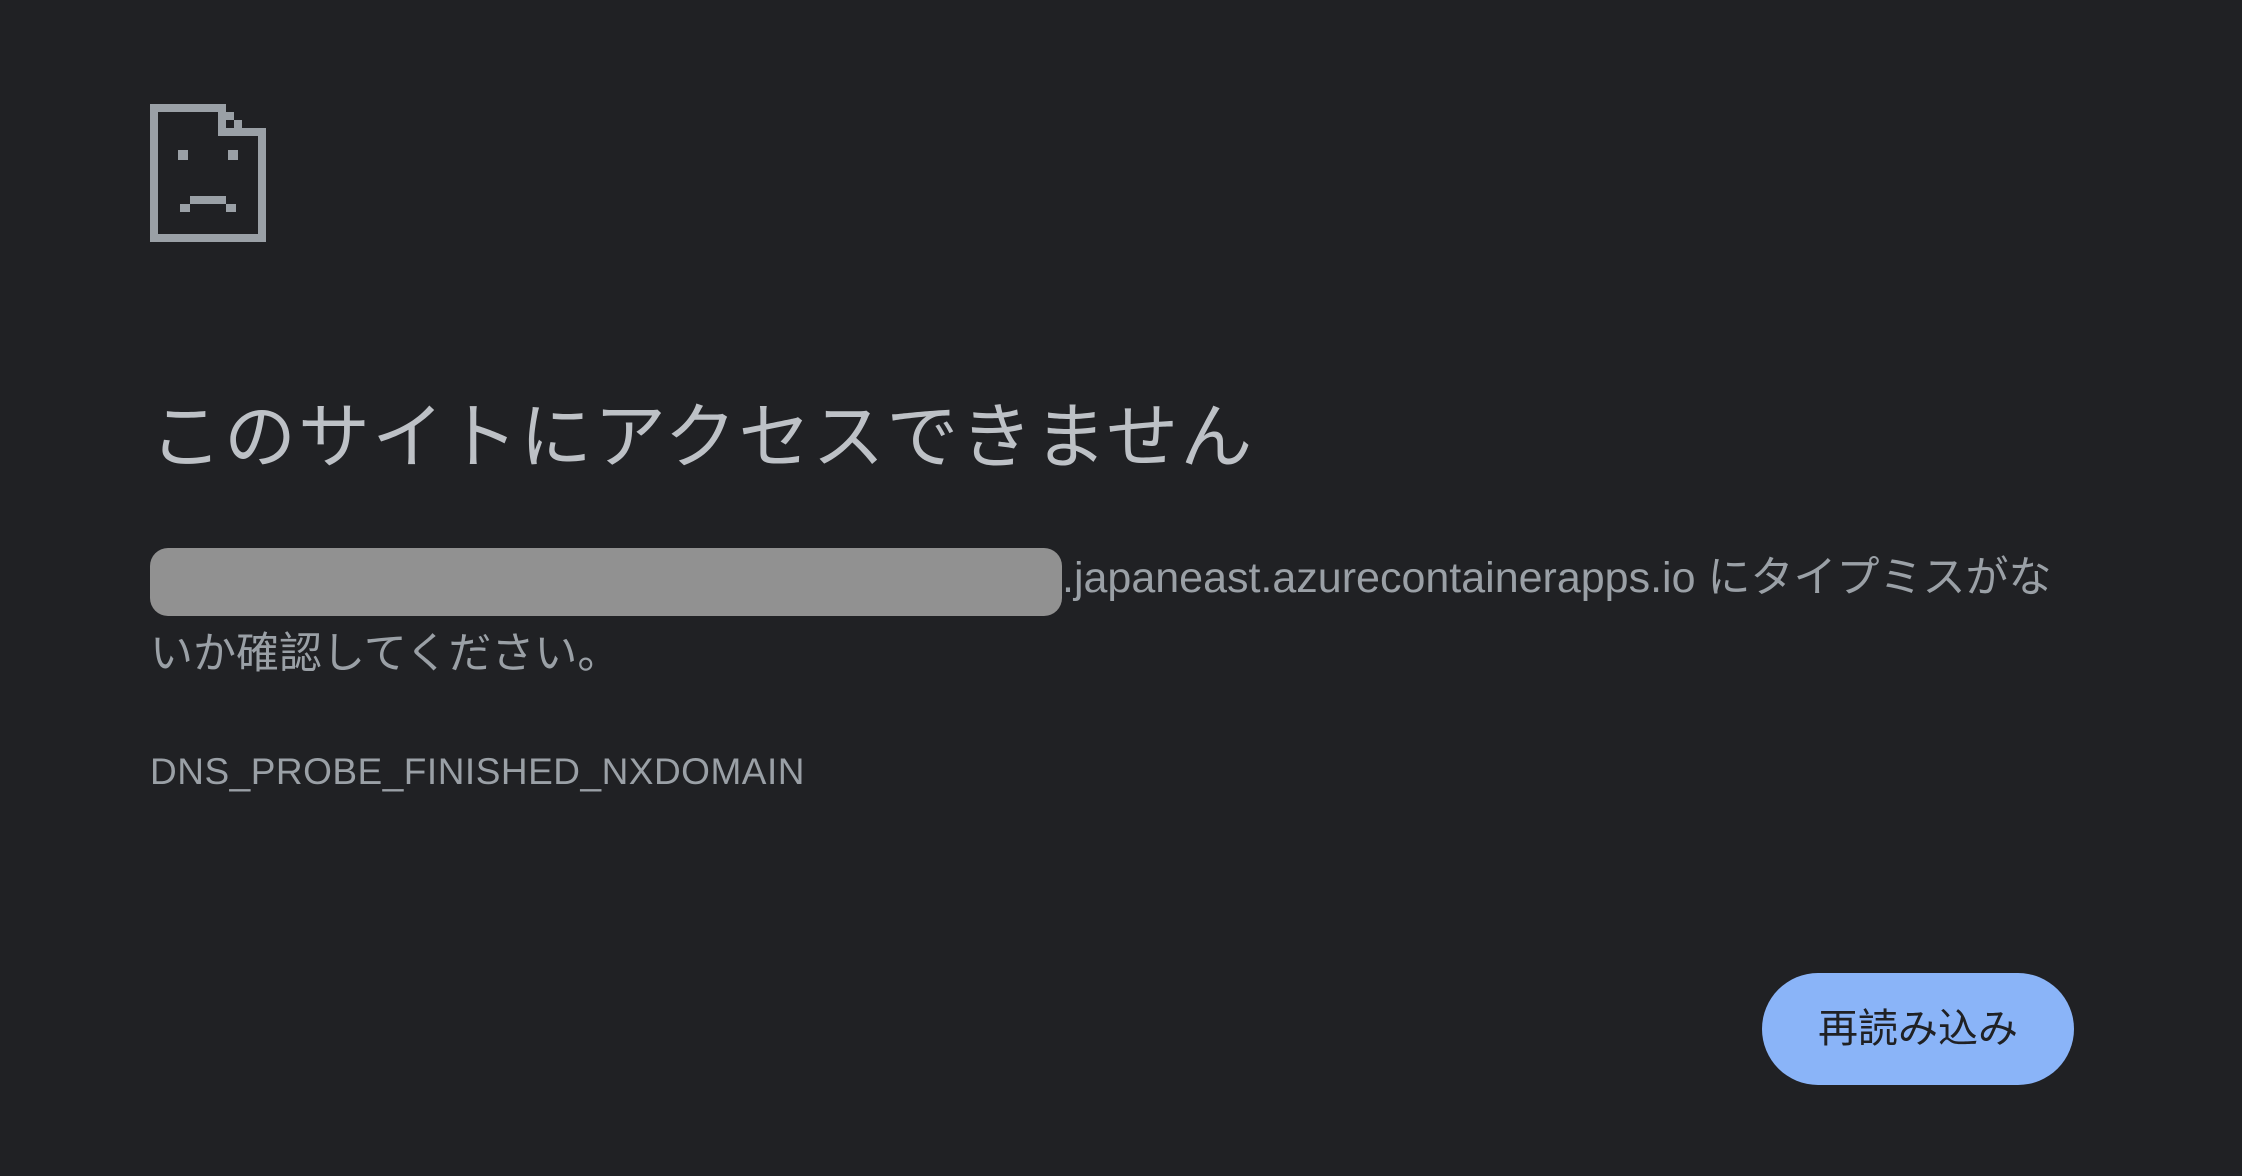  I want to click on sad-document-icon, so click(208, 173).